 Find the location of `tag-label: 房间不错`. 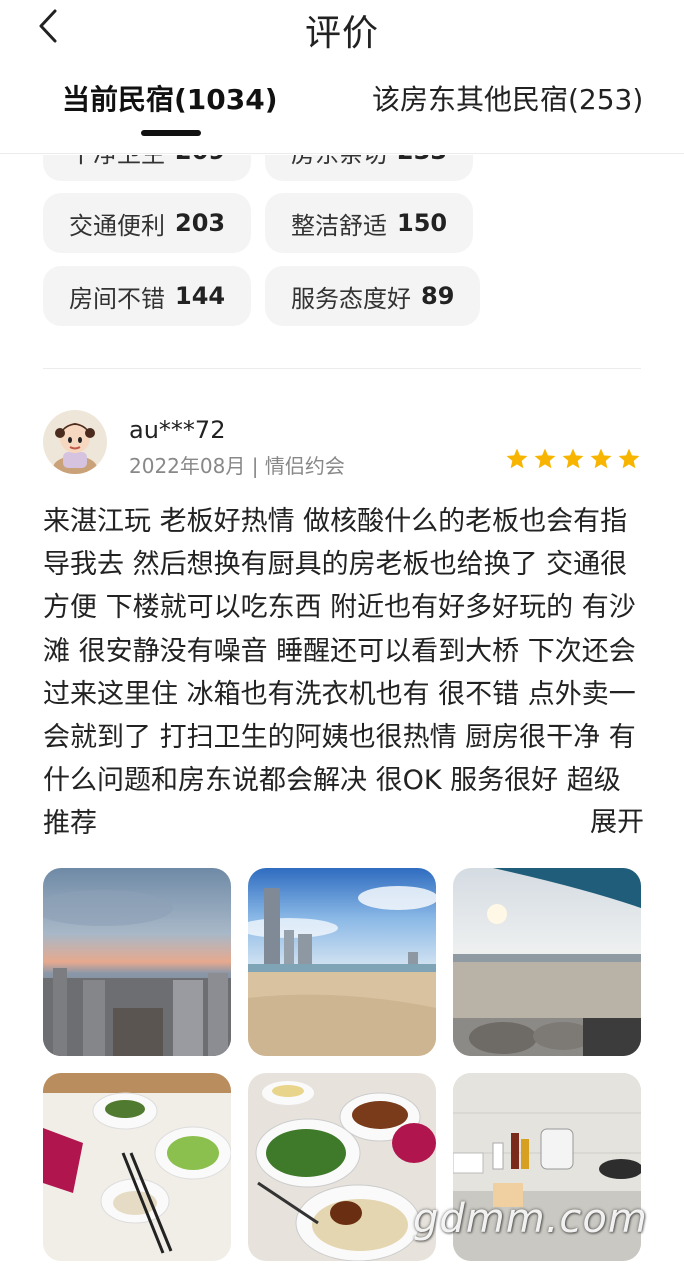

tag-label: 房间不错 is located at coordinates (117, 298).